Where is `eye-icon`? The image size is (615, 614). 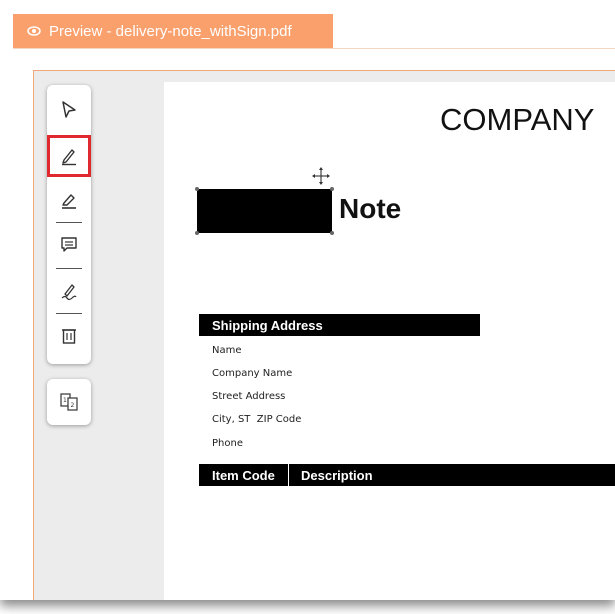 eye-icon is located at coordinates (34, 31).